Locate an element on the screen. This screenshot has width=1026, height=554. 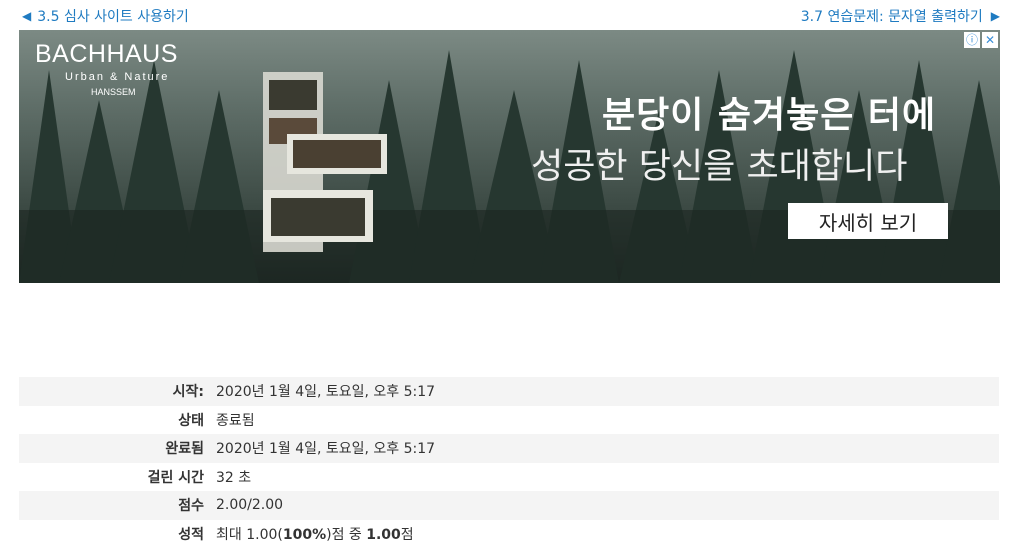
row-value-grade: 최대 1.00(100%)점 중 1.00점 is located at coordinates (607, 534).